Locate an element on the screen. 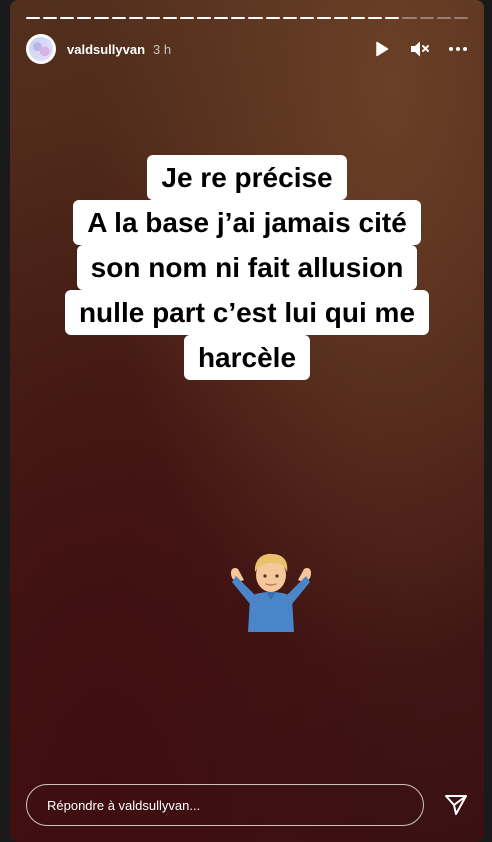 The height and width of the screenshot is (842, 492). avatar is located at coordinates (41, 49).